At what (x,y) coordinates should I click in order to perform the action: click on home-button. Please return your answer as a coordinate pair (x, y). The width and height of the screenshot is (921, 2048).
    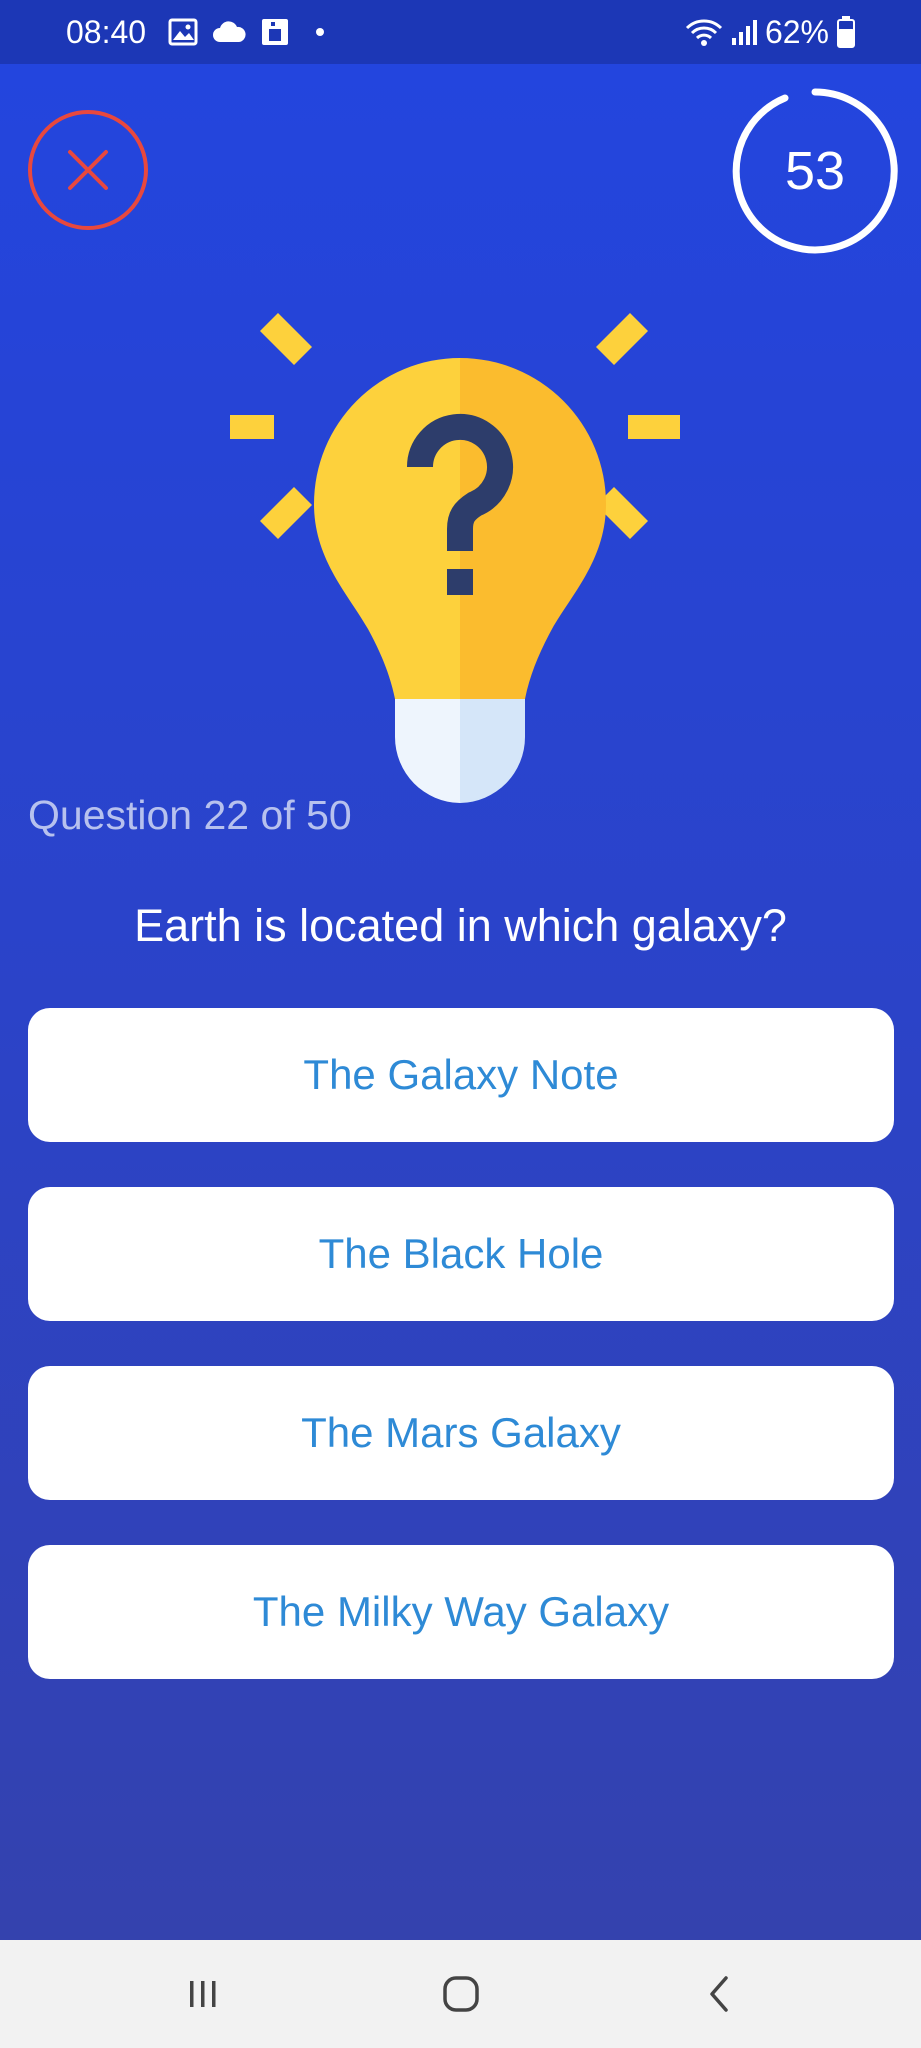
    Looking at the image, I should click on (461, 1994).